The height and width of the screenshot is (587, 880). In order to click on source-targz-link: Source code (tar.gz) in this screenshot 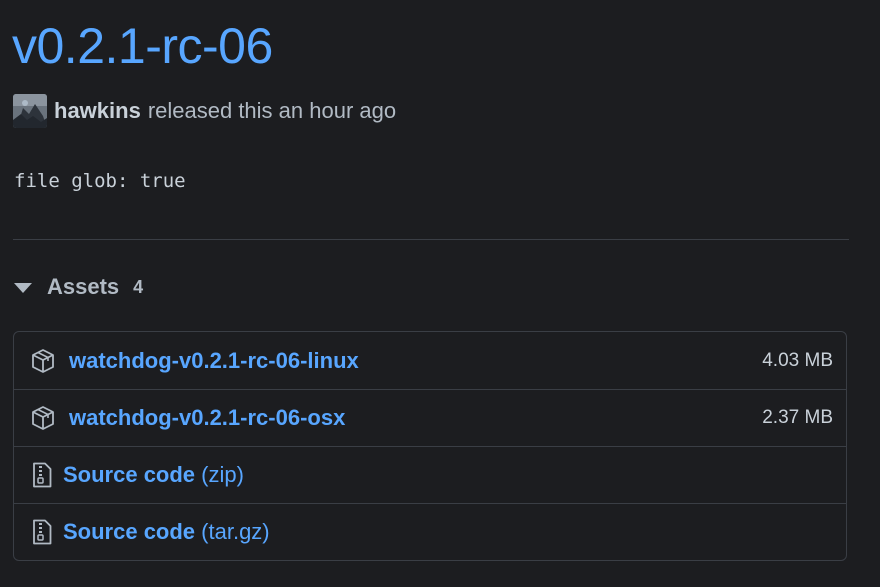, I will do `click(166, 532)`.